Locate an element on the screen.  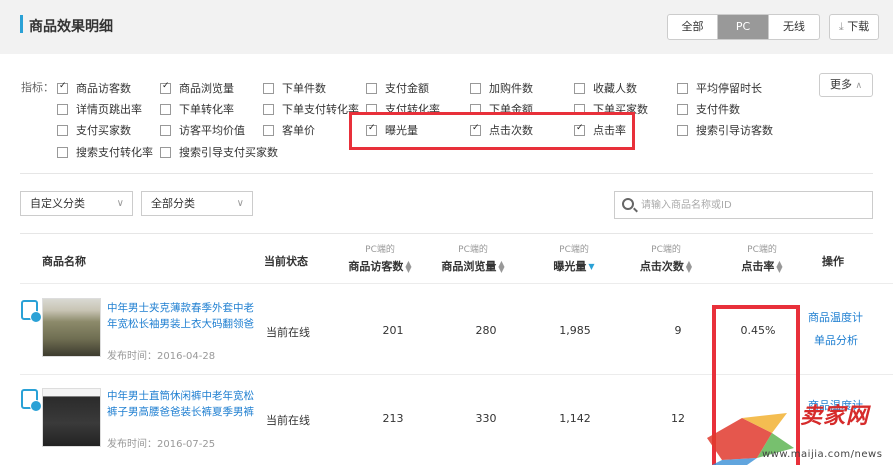
indicator-label: 支付金额 is located at coordinates (407, 88).